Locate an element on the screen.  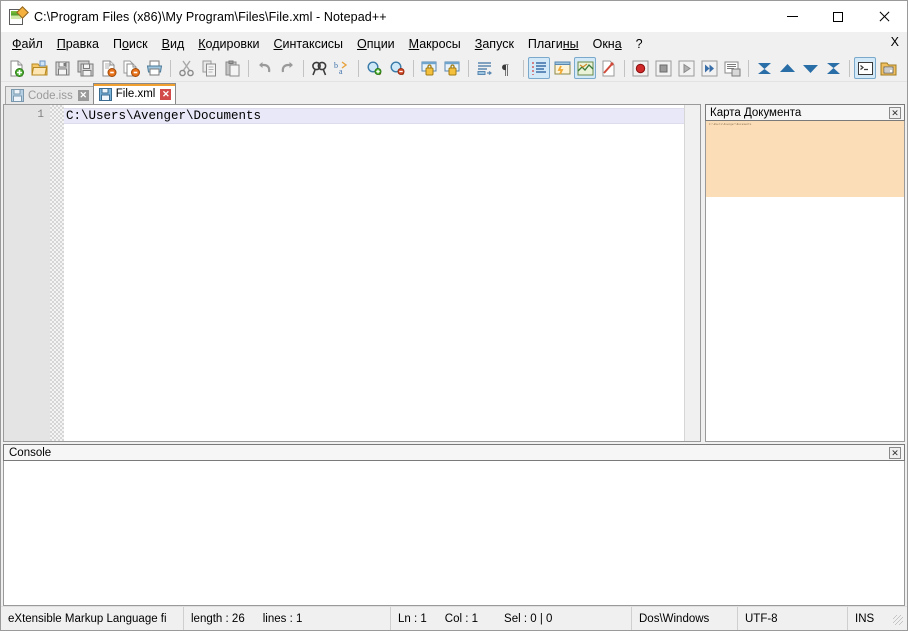
status-insert-mode: INS is located at coordinates (877, 618).